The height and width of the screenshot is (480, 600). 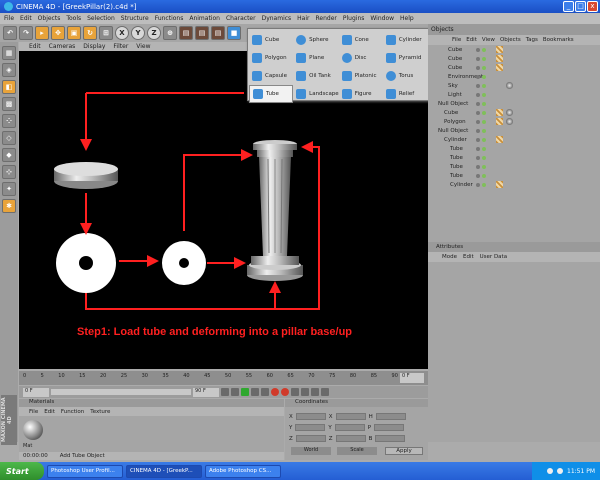 I want to click on menu-tools: Tools, so click(x=73, y=18).